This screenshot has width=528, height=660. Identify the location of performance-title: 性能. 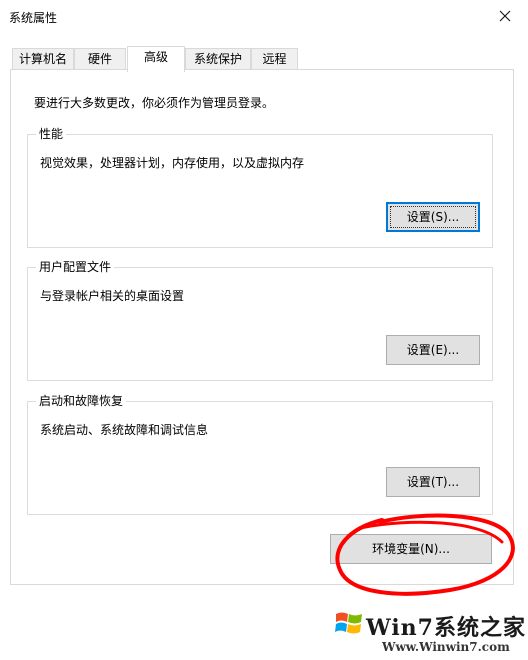
(51, 134).